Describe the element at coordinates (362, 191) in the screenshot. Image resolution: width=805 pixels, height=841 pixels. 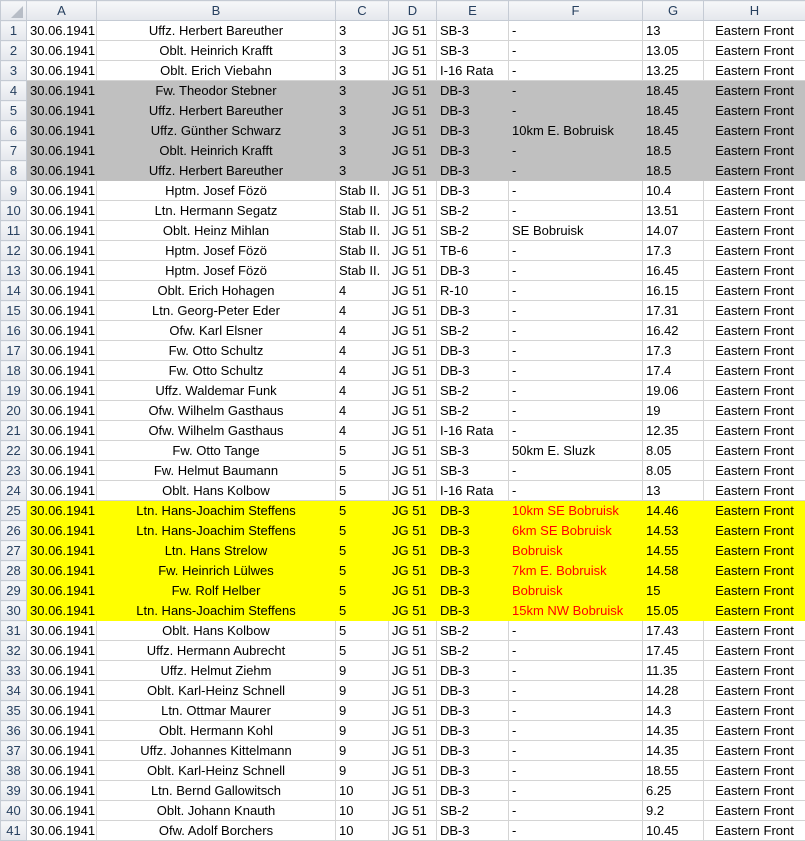
I see `cell-C9: Stab II.` at that location.